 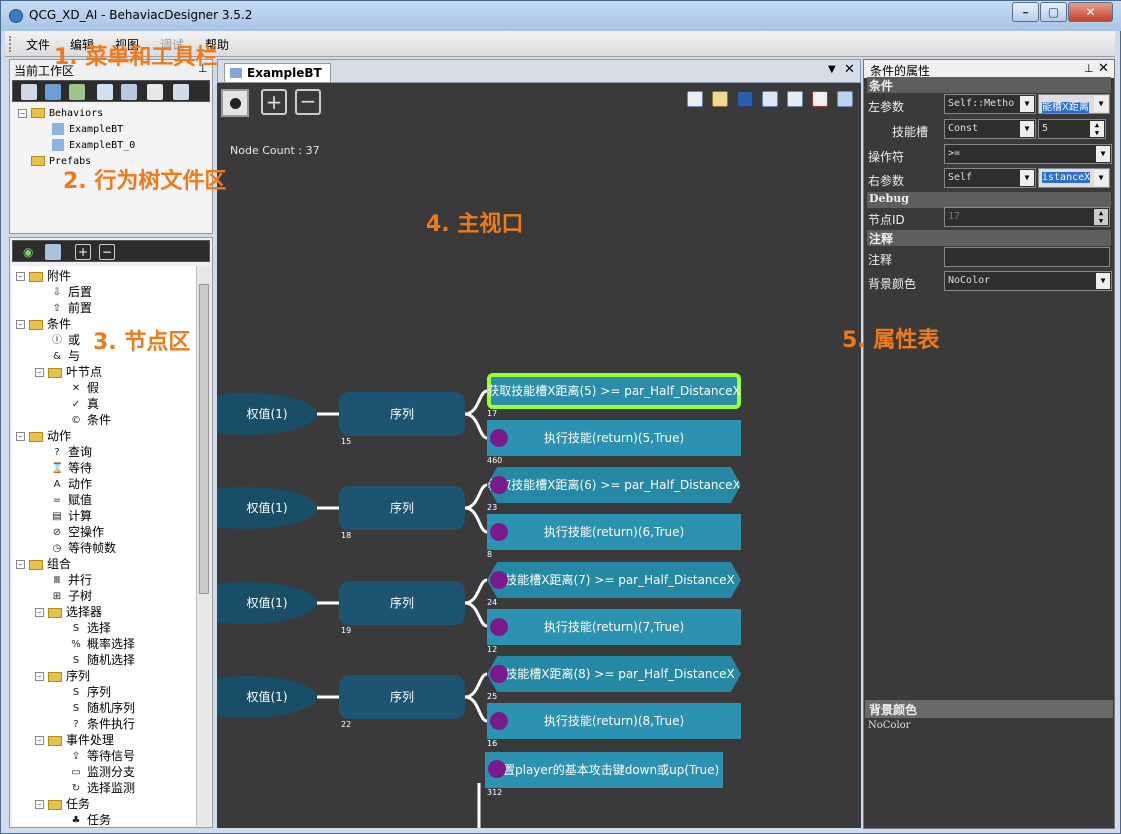 I want to click on scroll-thumb, so click(x=204, y=439).